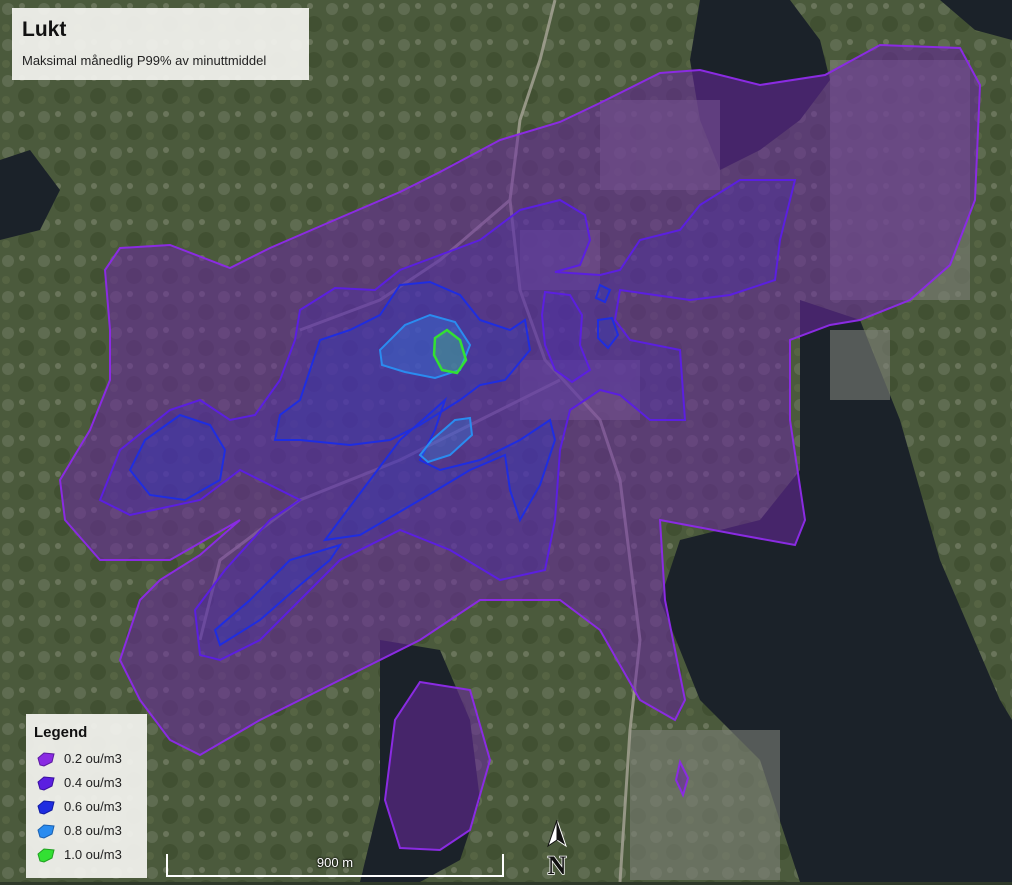 The height and width of the screenshot is (885, 1012). I want to click on scale-line, so click(335, 876).